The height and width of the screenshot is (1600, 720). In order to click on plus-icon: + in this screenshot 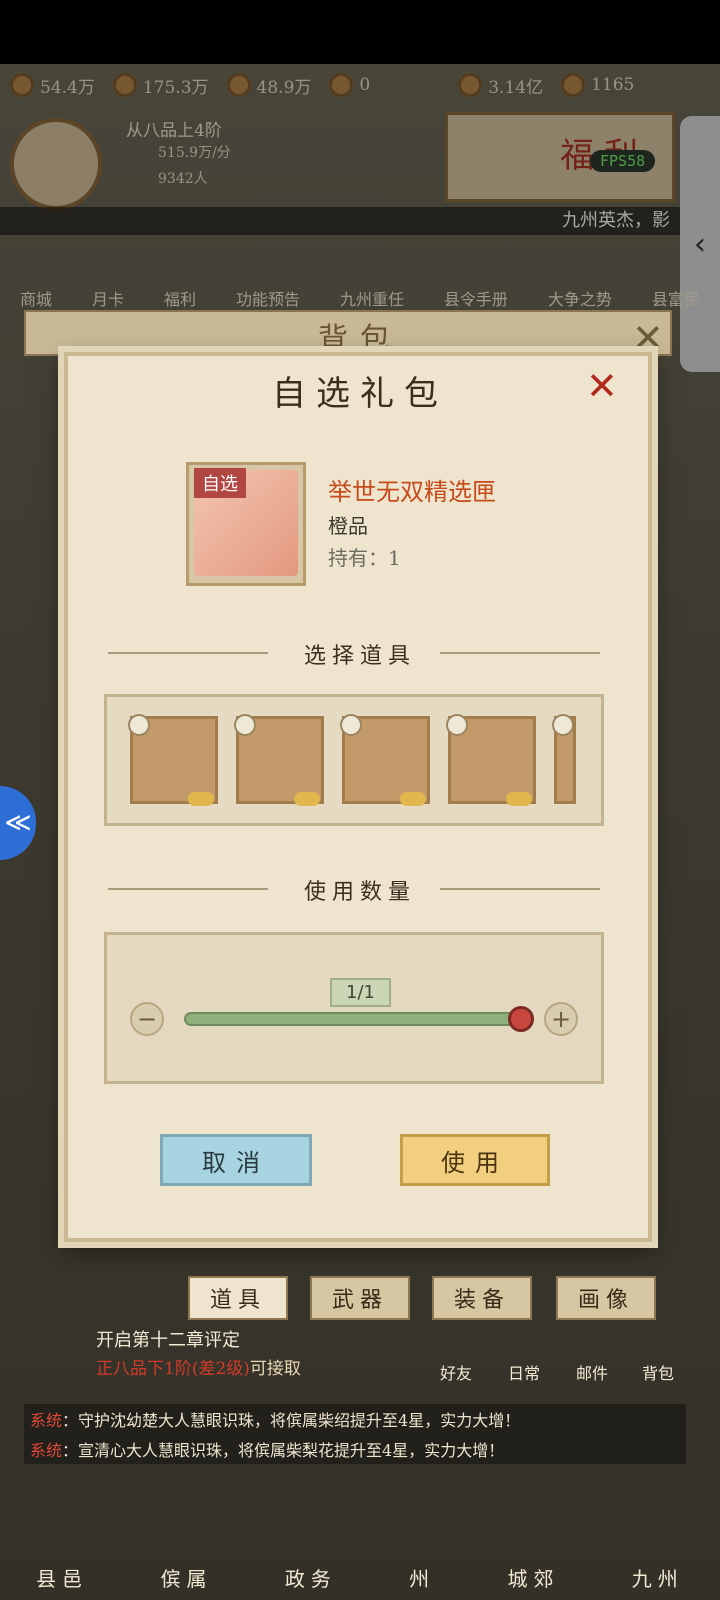, I will do `click(561, 1019)`.